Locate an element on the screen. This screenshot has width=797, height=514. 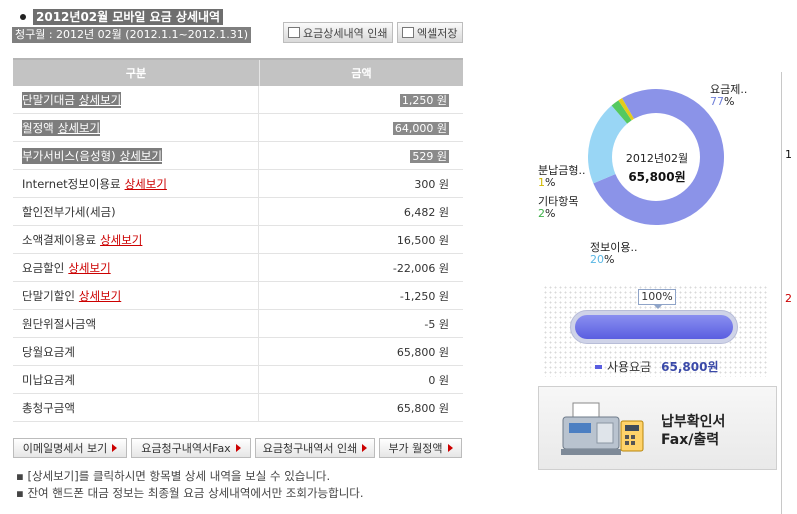
row-label: 총청구금액 is located at coordinates (136, 407).